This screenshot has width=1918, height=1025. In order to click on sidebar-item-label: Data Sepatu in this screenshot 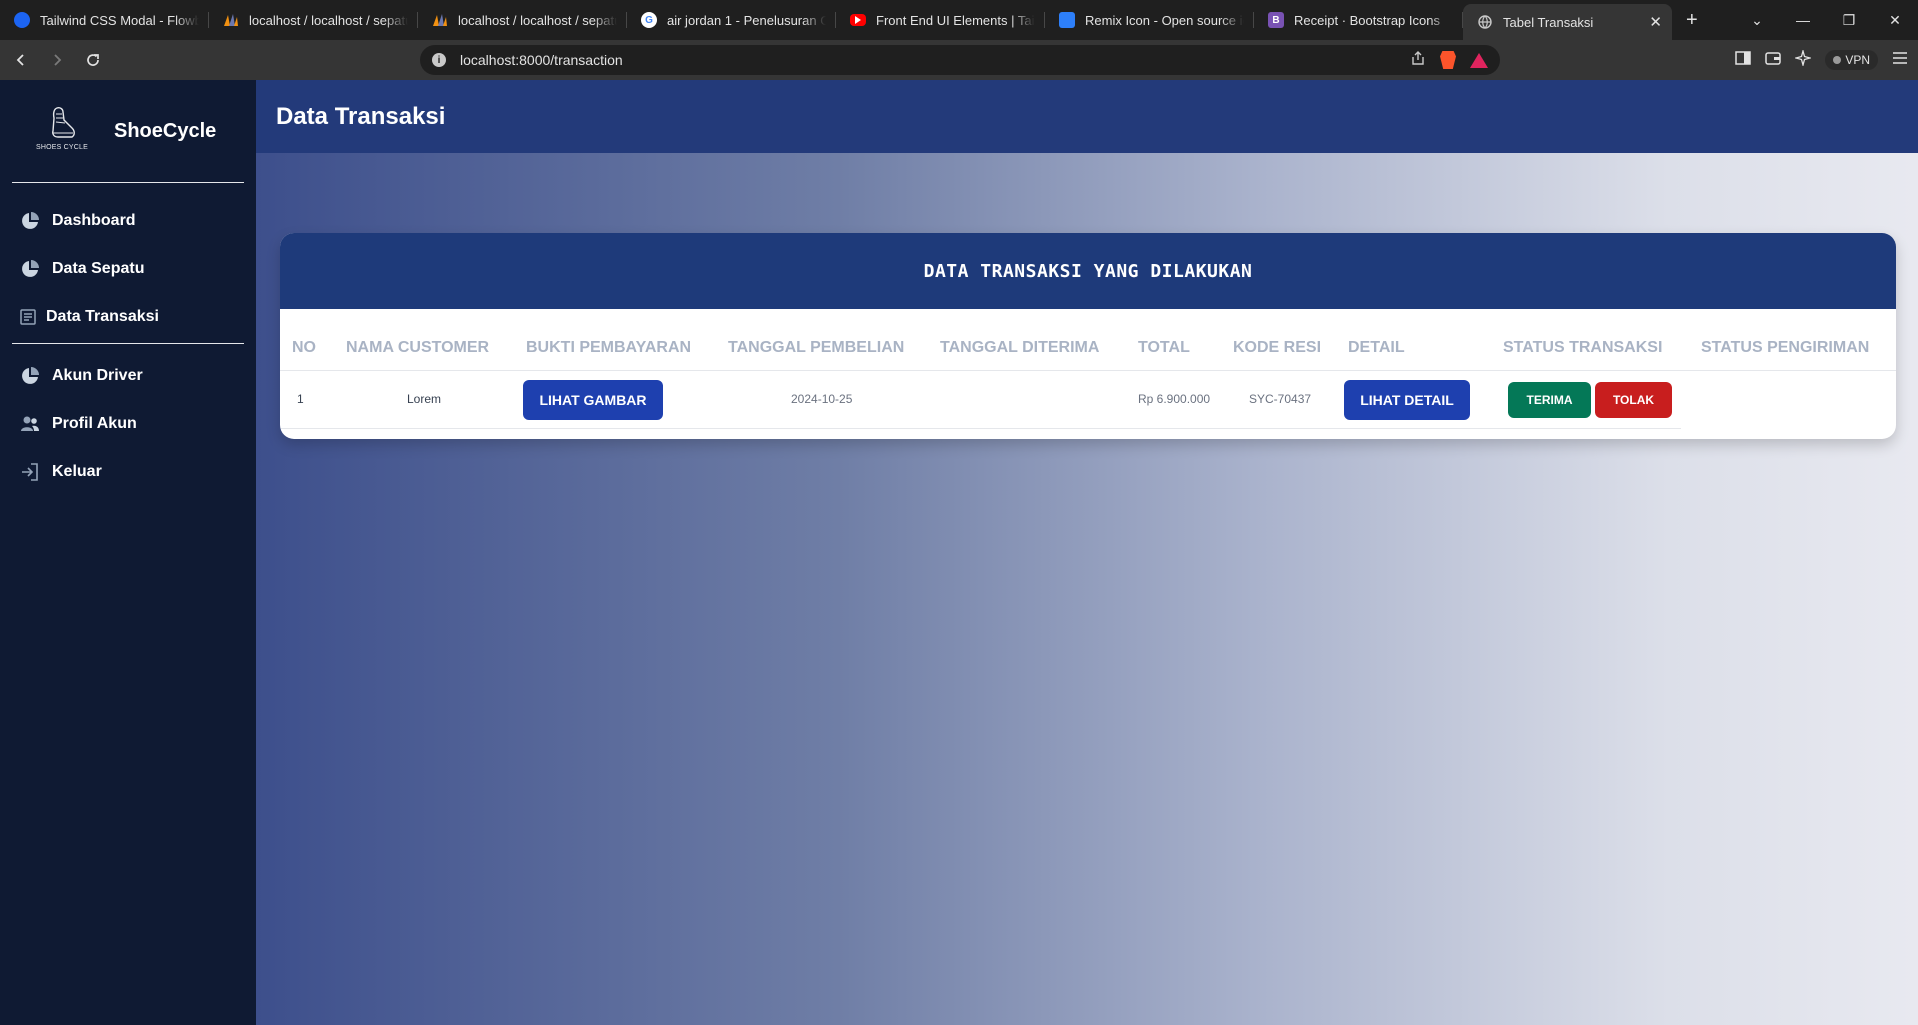, I will do `click(98, 268)`.